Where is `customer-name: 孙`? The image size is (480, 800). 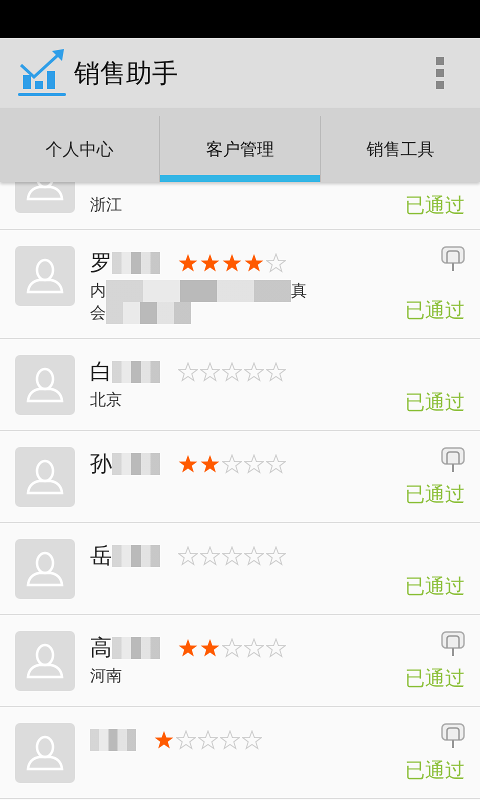
customer-name: 孙 is located at coordinates (101, 465).